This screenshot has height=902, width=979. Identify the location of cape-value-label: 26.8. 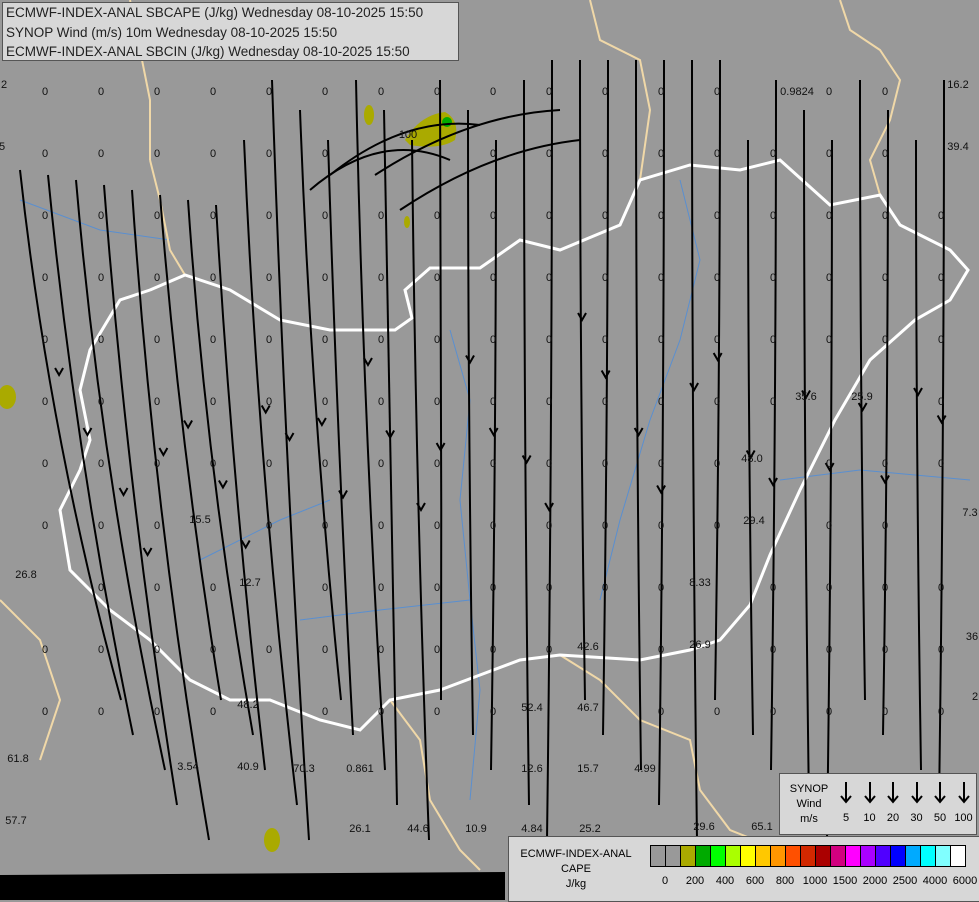
(25, 575).